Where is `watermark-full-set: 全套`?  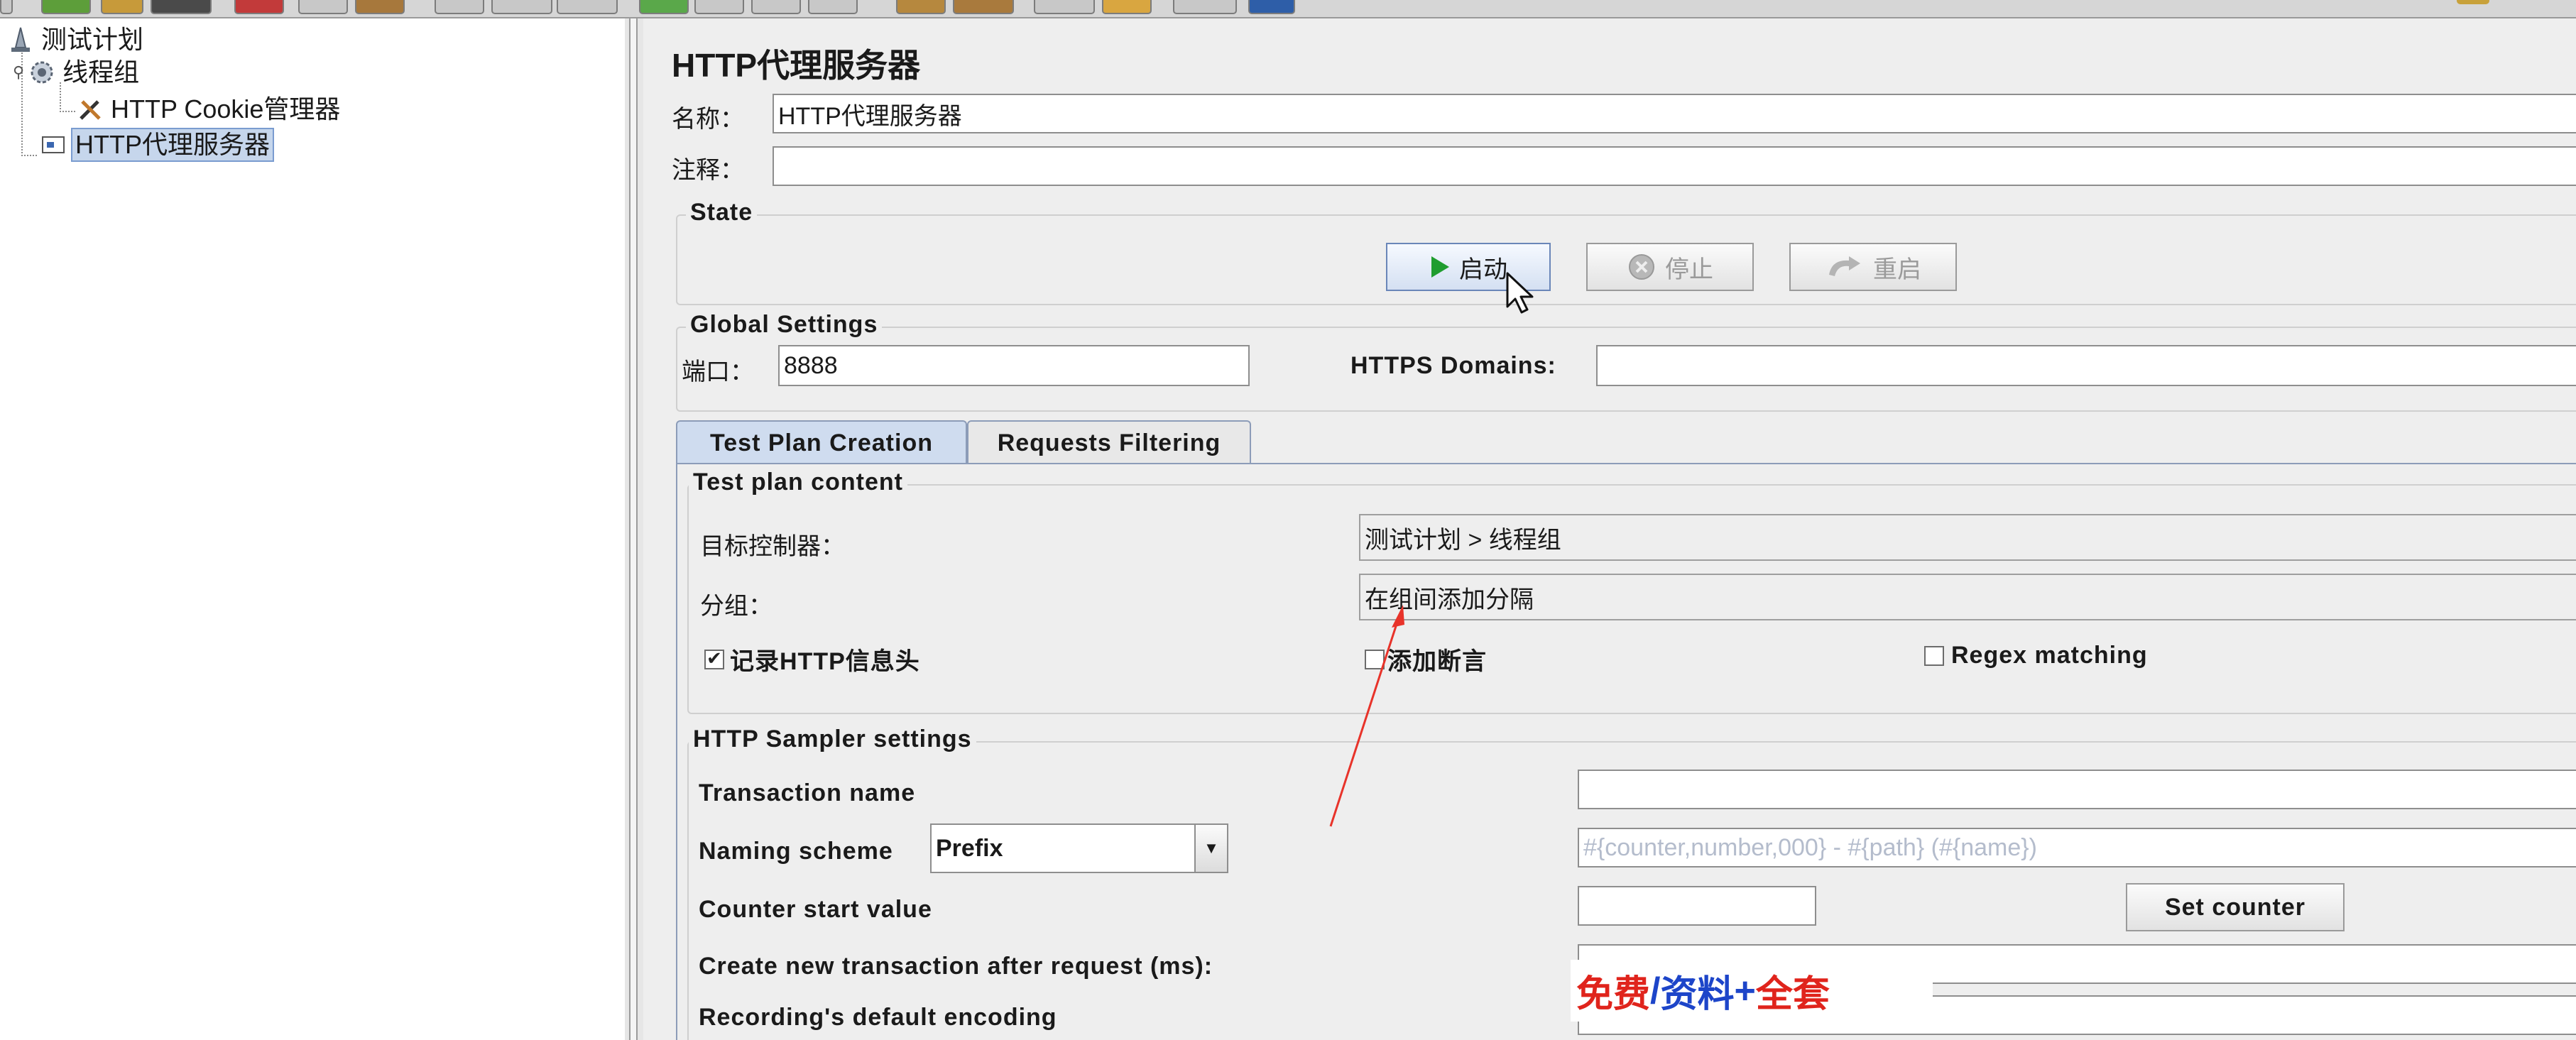
watermark-full-set: 全套 is located at coordinates (1792, 994).